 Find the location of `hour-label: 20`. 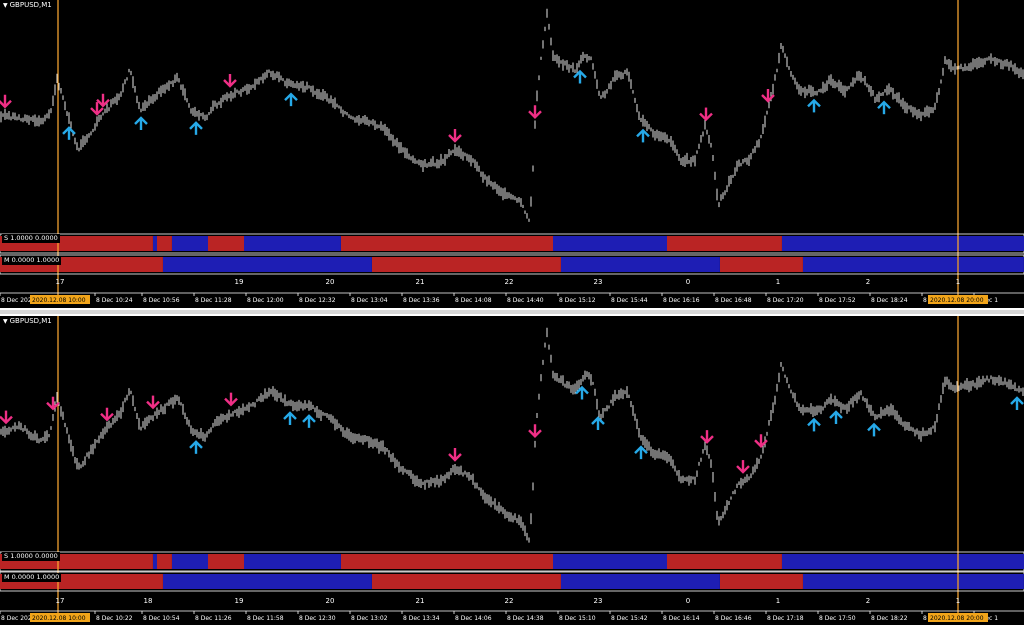

hour-label: 20 is located at coordinates (330, 601).